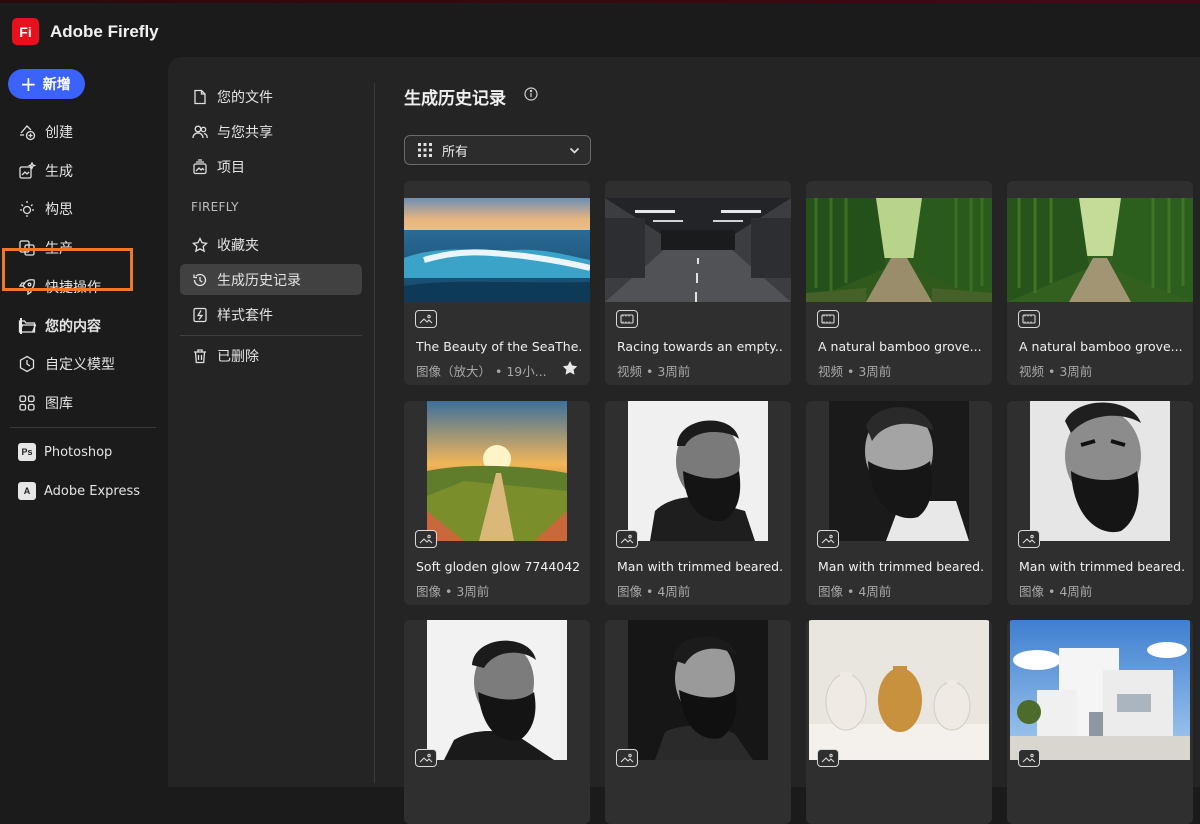 Image resolution: width=1200 pixels, height=824 pixels. I want to click on filter-selected-value: 所有, so click(455, 152).